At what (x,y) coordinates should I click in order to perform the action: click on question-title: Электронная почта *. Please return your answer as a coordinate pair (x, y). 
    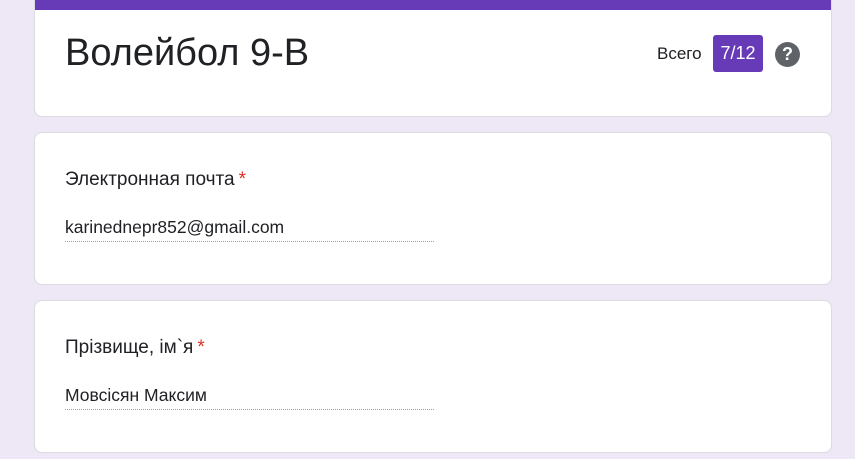
    Looking at the image, I should click on (155, 180).